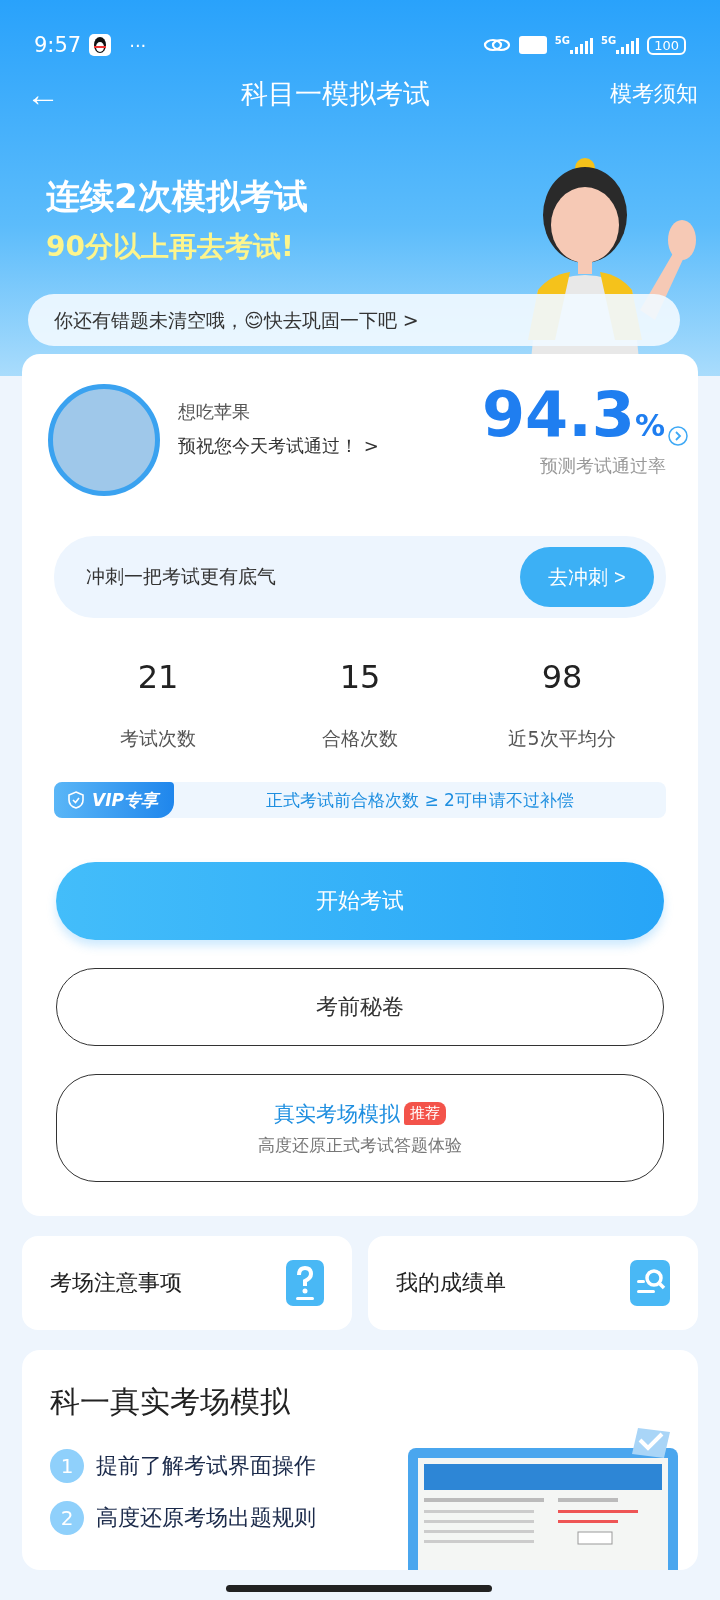  I want to click on stat-value: 98, so click(562, 677).